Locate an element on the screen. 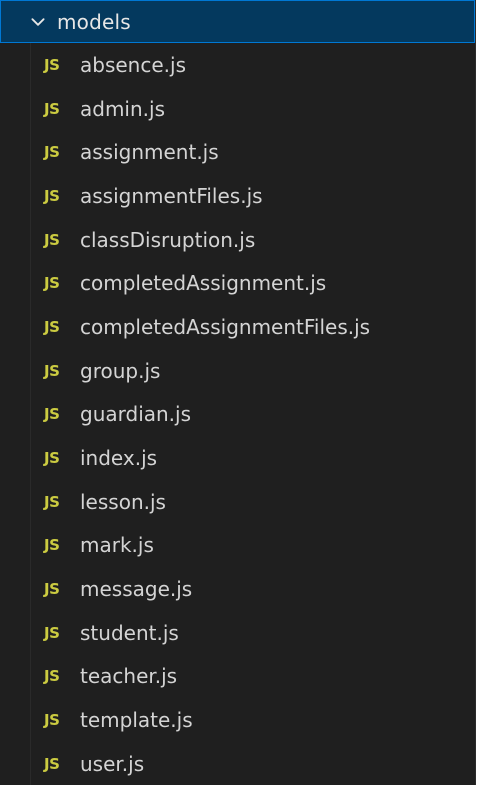  file-name: template.js is located at coordinates (136, 720).